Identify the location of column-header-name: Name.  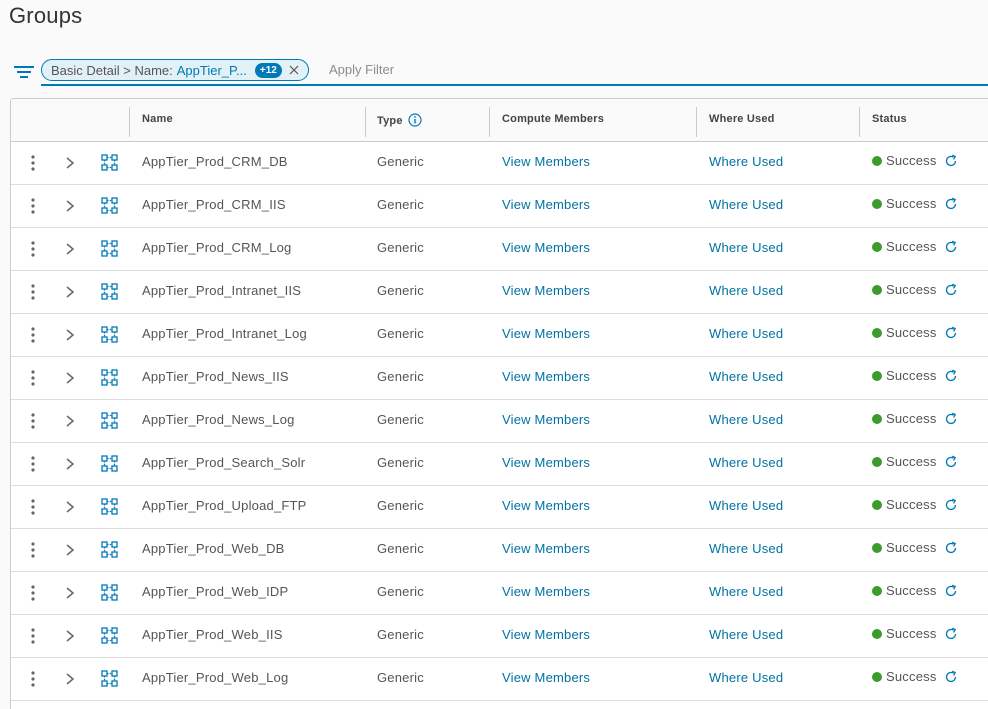
(157, 119).